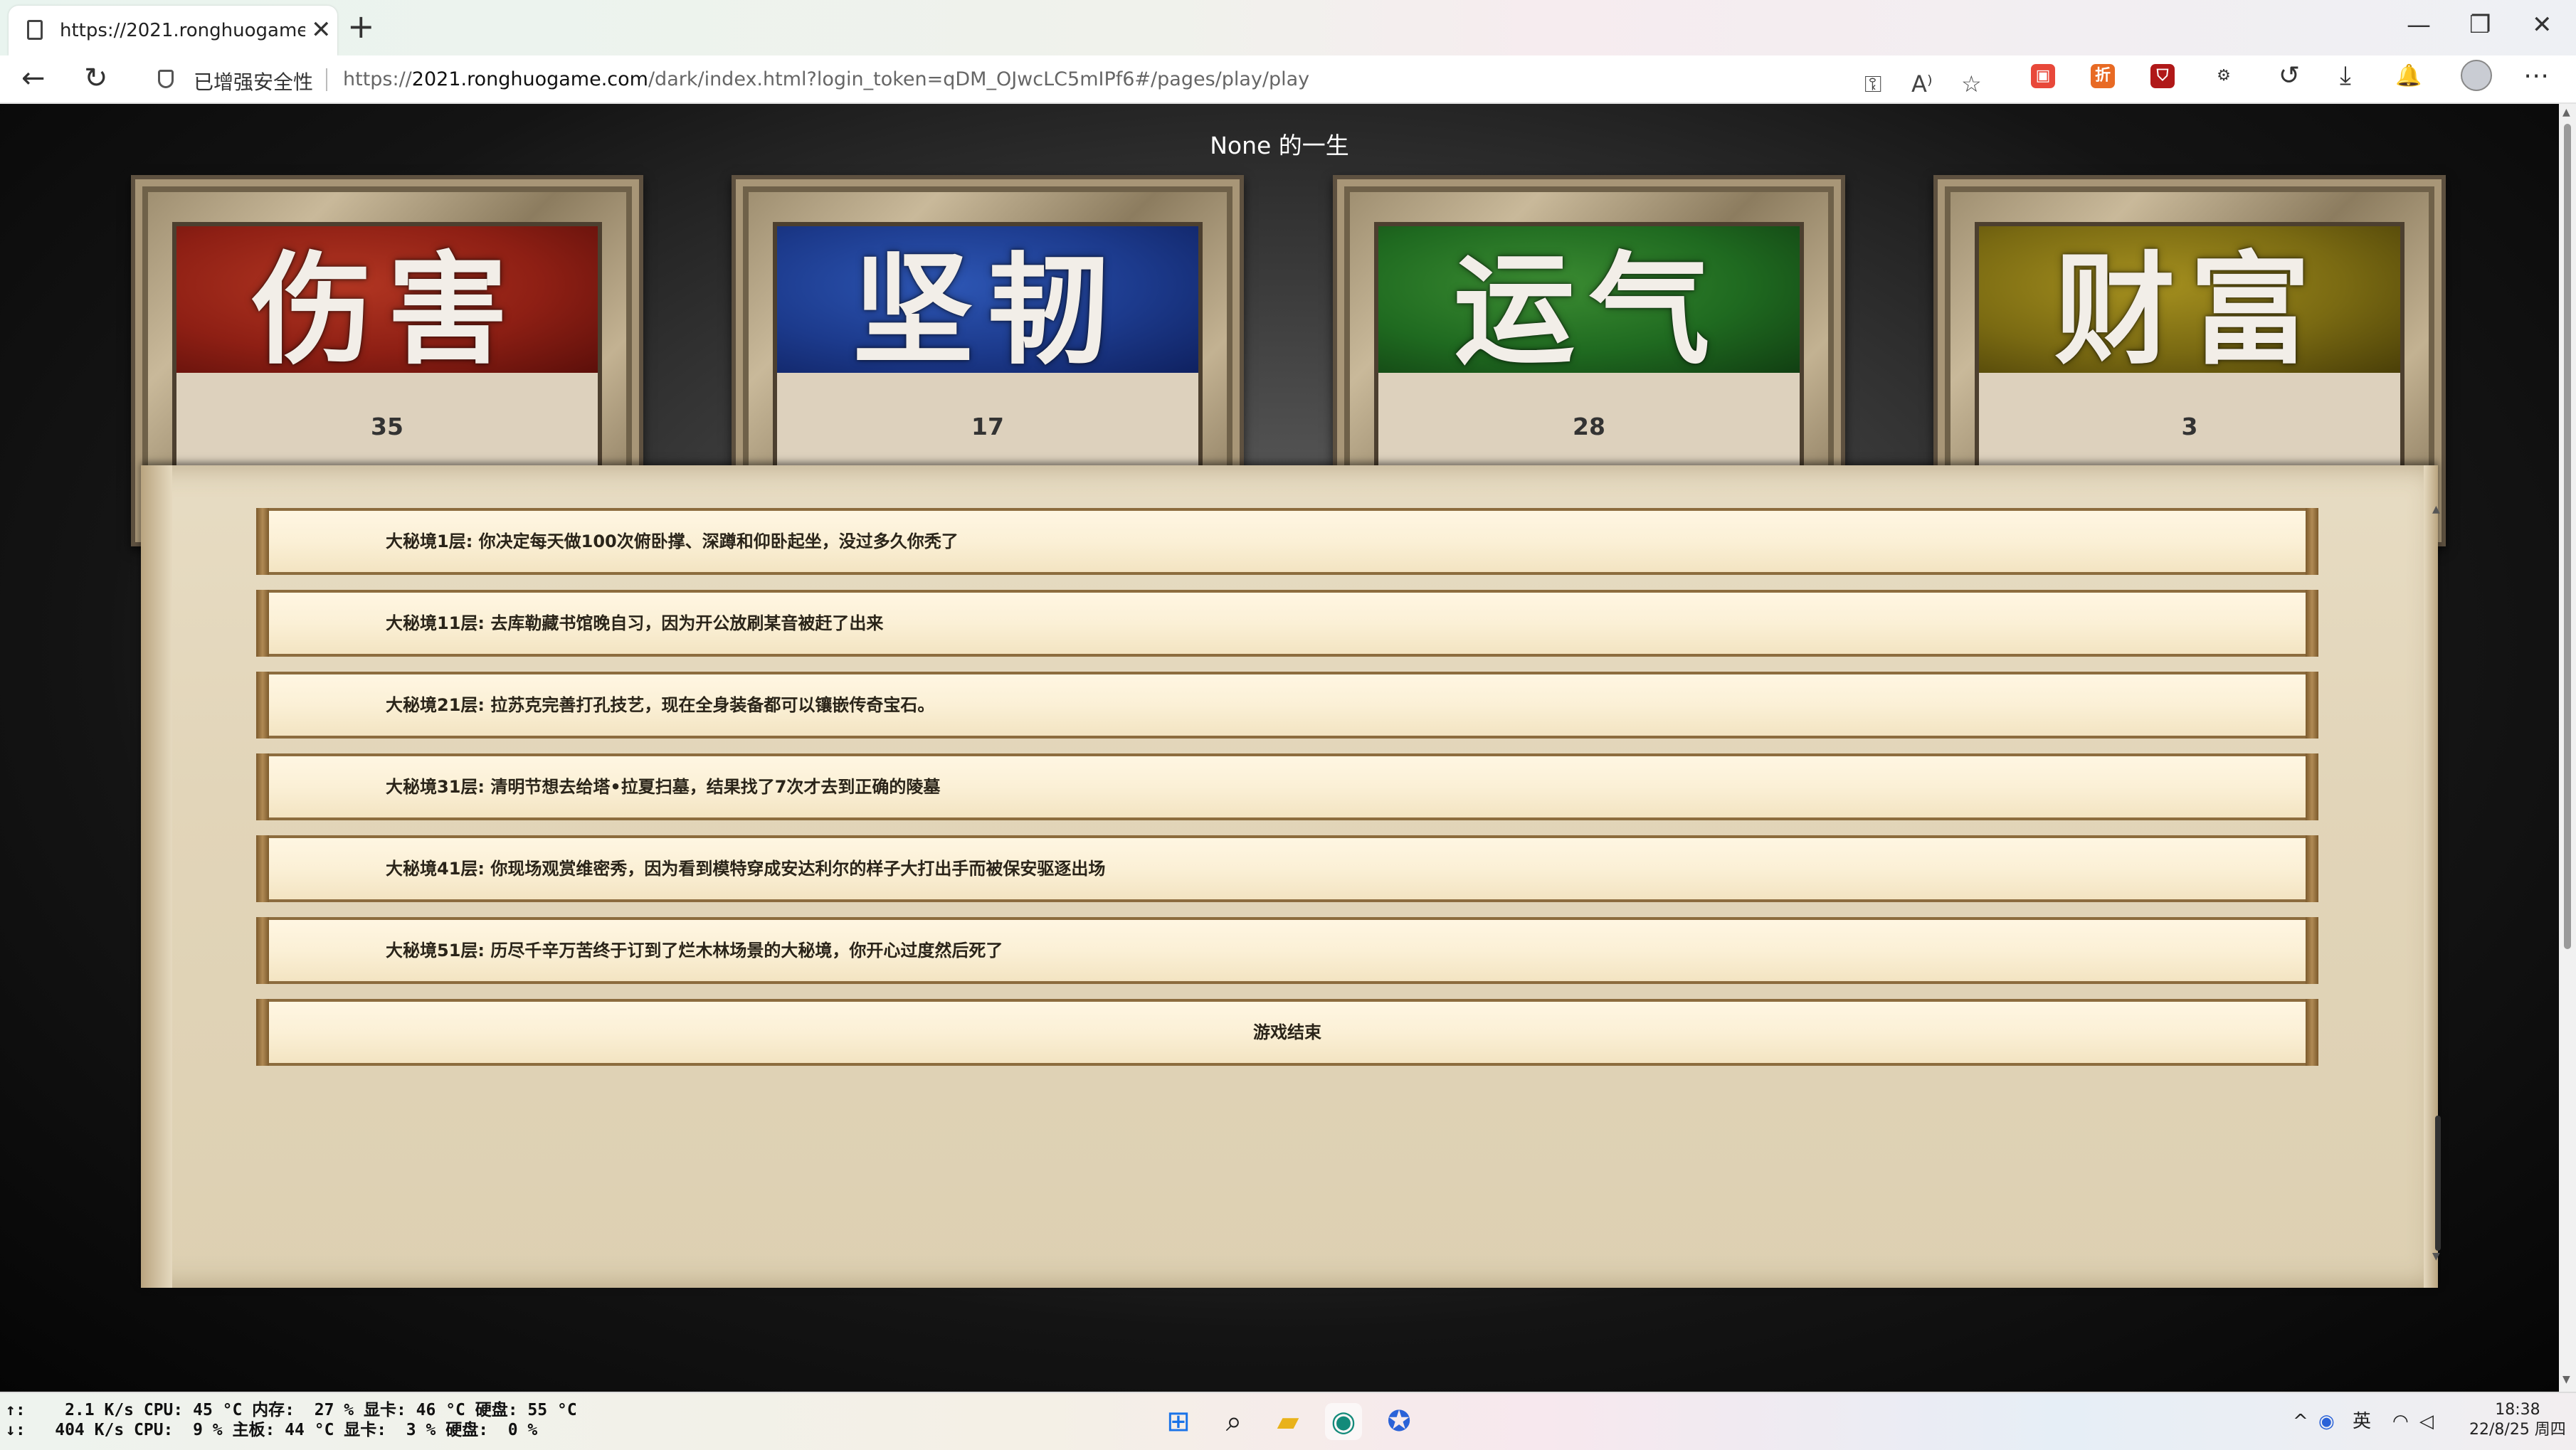 The width and height of the screenshot is (2576, 1450). I want to click on event-list-scrollbar: ▲ ▼, so click(2438, 884).